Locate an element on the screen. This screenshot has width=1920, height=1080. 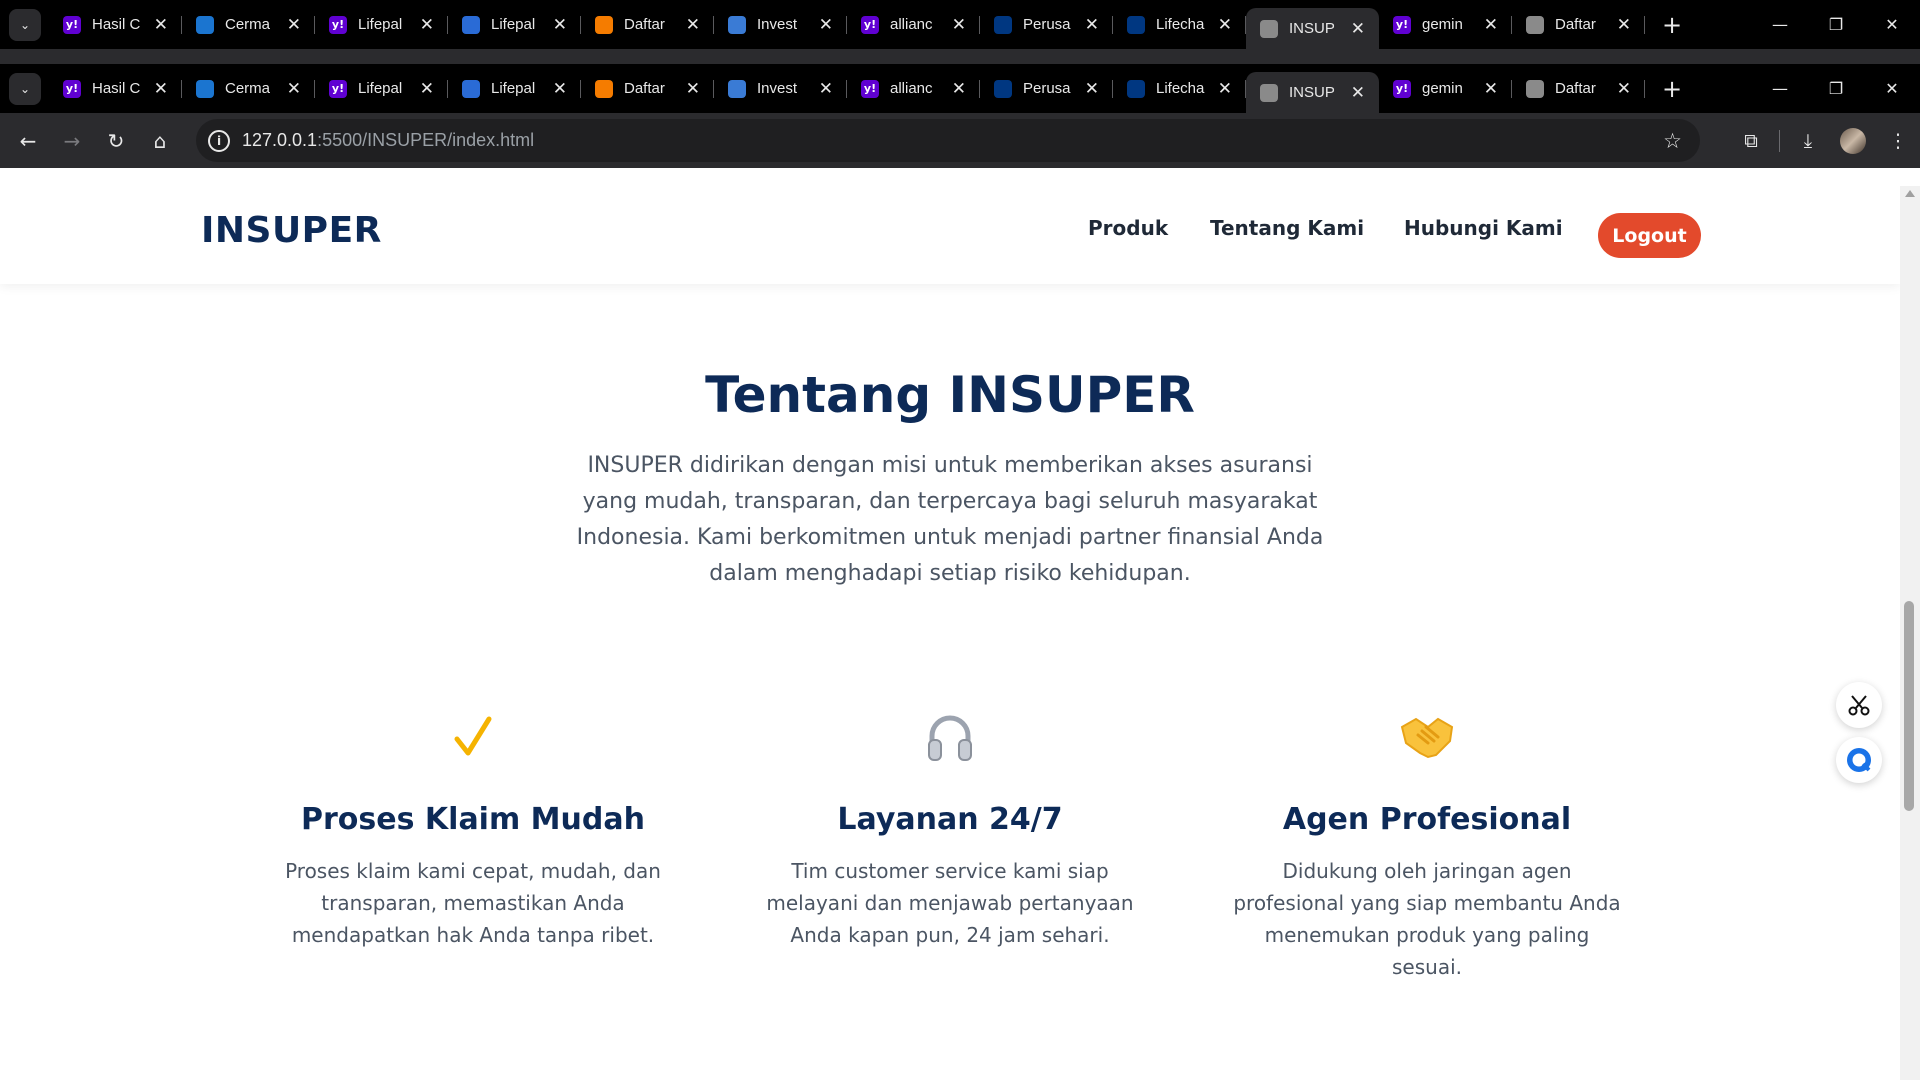
nav-hubungi-kami: Hubungi Kami is located at coordinates (1483, 228).